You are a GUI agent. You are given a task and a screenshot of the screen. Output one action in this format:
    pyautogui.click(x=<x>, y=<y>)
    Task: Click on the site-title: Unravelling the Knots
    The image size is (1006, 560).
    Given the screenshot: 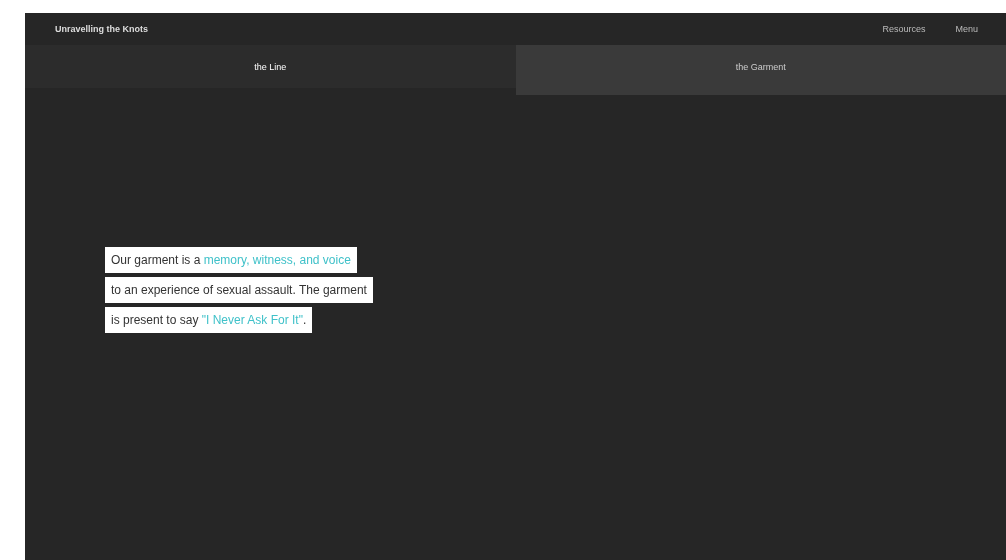 What is the action you would take?
    pyautogui.click(x=102, y=29)
    